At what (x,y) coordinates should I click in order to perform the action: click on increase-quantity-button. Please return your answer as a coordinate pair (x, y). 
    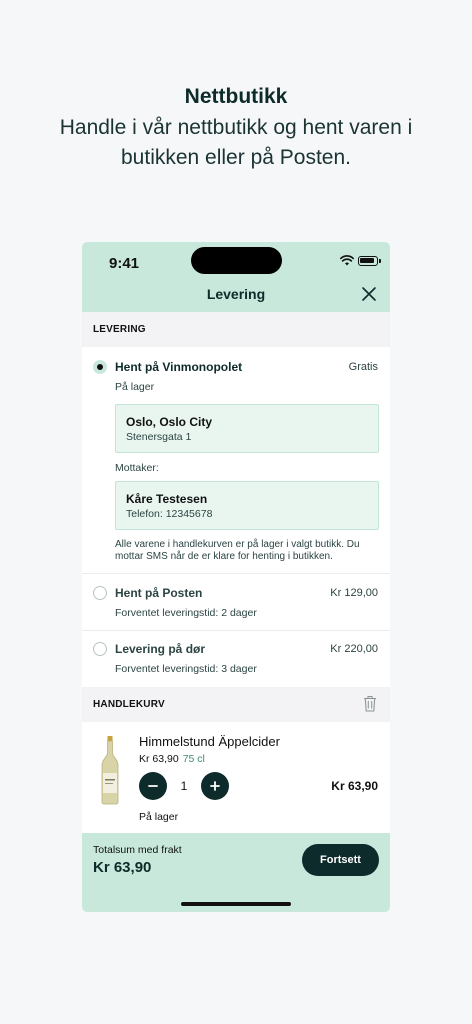
    Looking at the image, I should click on (215, 786).